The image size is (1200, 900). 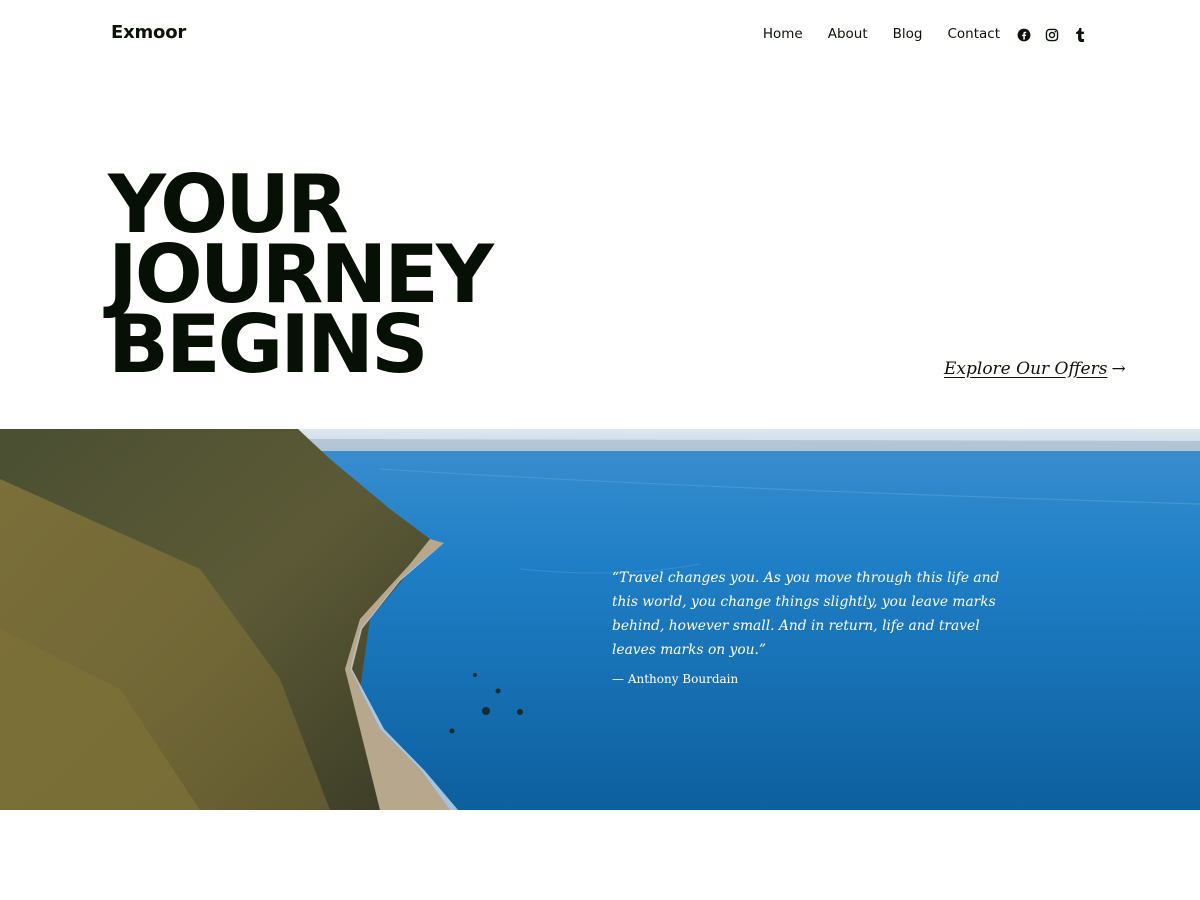 I want to click on instagram-icon, so click(x=1051, y=34).